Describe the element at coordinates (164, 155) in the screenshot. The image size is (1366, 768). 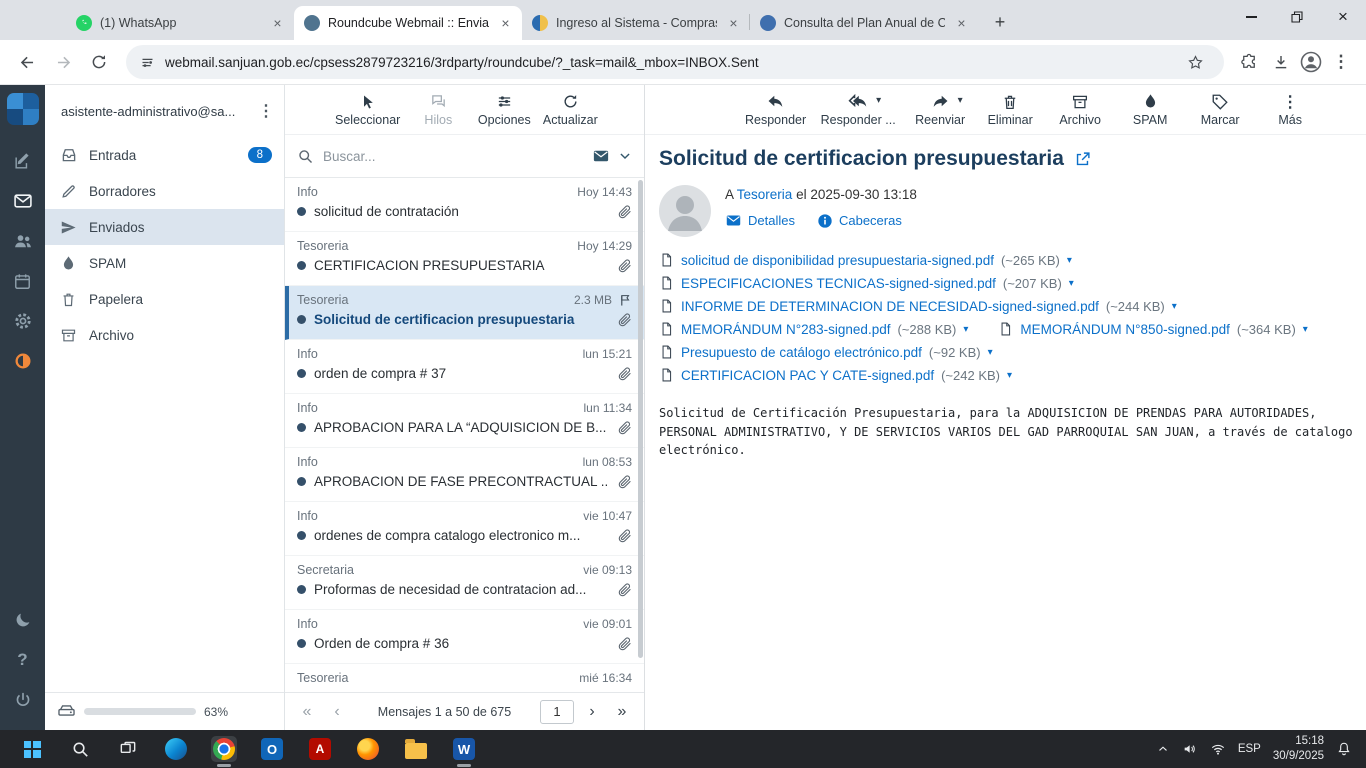
I see `folder-entrada: Entrada 8` at that location.